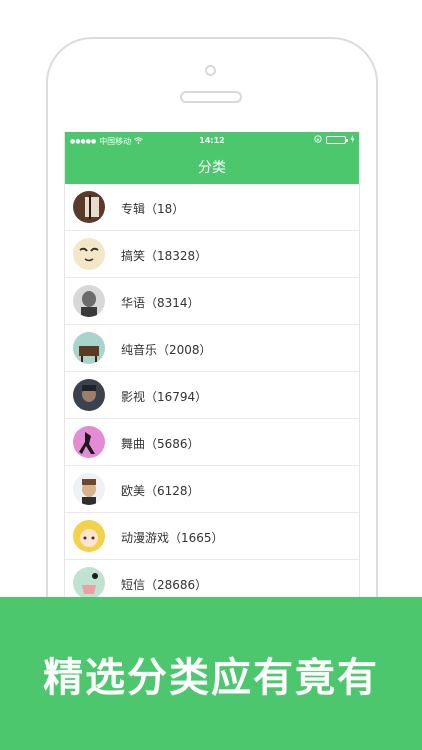 Image resolution: width=422 pixels, height=750 pixels. What do you see at coordinates (164, 397) in the screenshot?
I see `category-label: 影视（16794）` at bounding box center [164, 397].